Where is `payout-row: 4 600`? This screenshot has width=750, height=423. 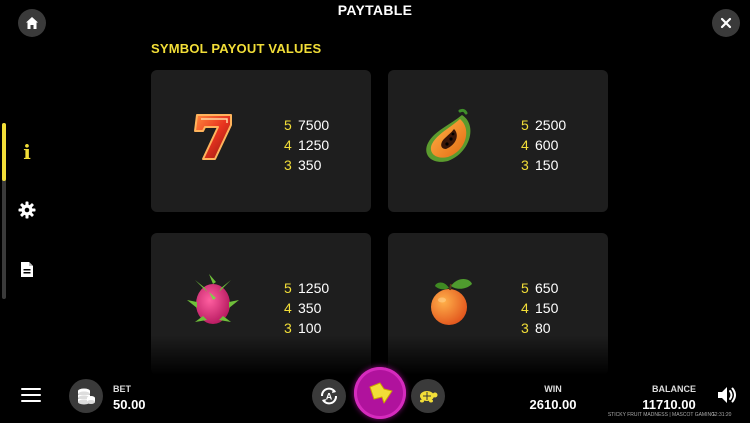
payout-row: 4 600 is located at coordinates (543, 145).